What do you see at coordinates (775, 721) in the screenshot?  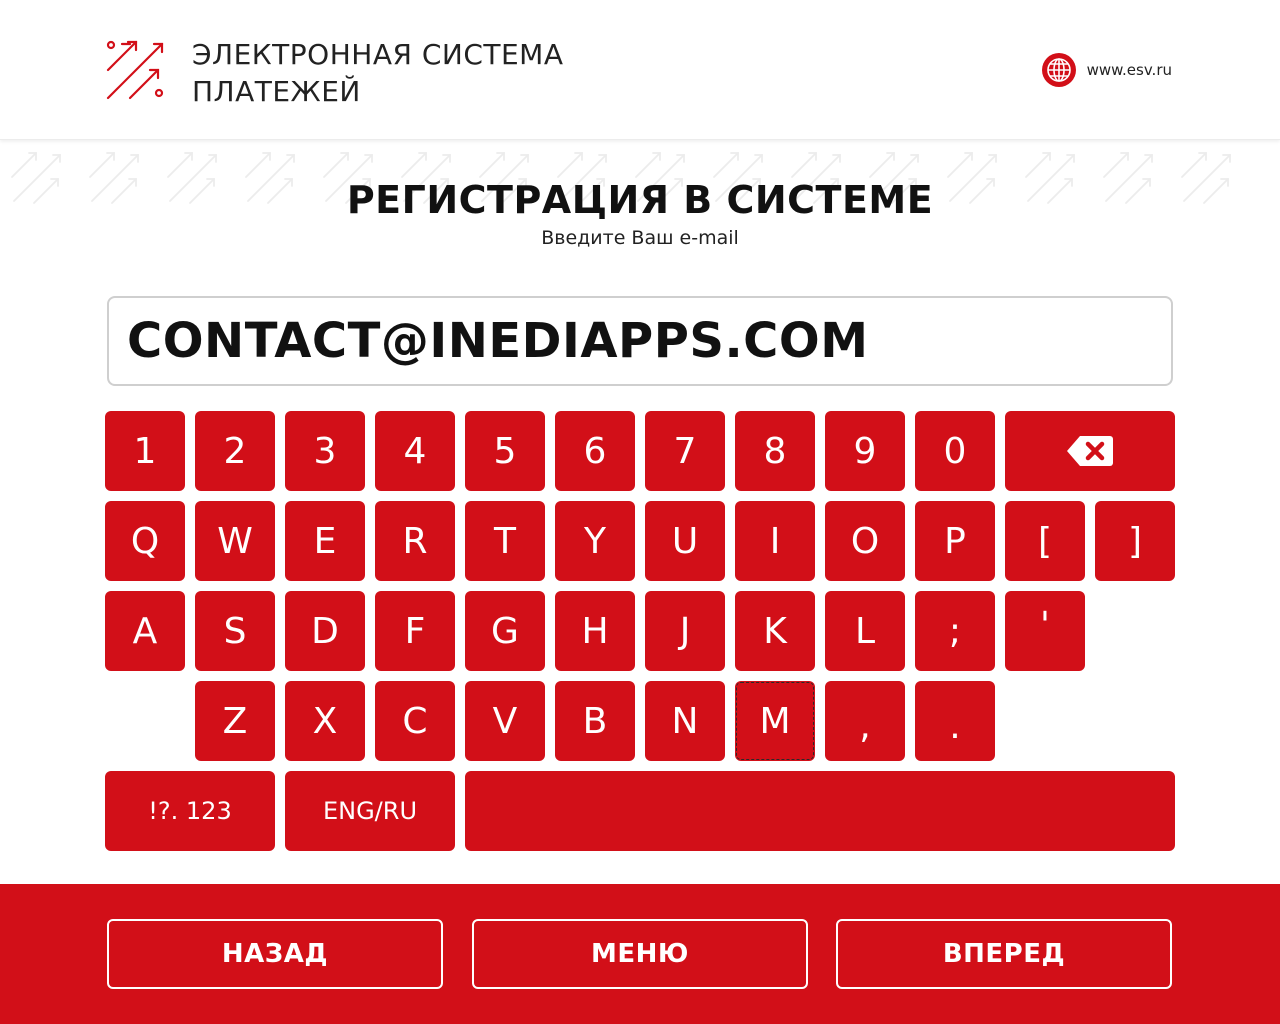 I see `key-m: M` at bounding box center [775, 721].